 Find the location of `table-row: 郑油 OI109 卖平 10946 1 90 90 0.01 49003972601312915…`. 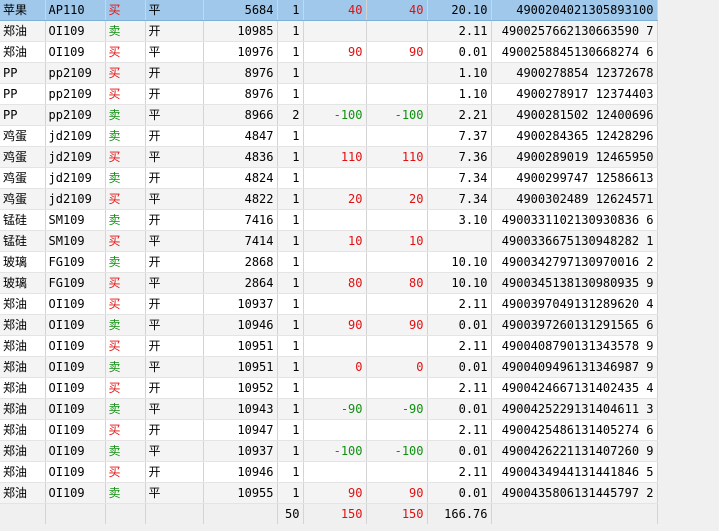

table-row: 郑油 OI109 卖平 10946 1 90 90 0.01 49003972601312915… is located at coordinates (359, 325).